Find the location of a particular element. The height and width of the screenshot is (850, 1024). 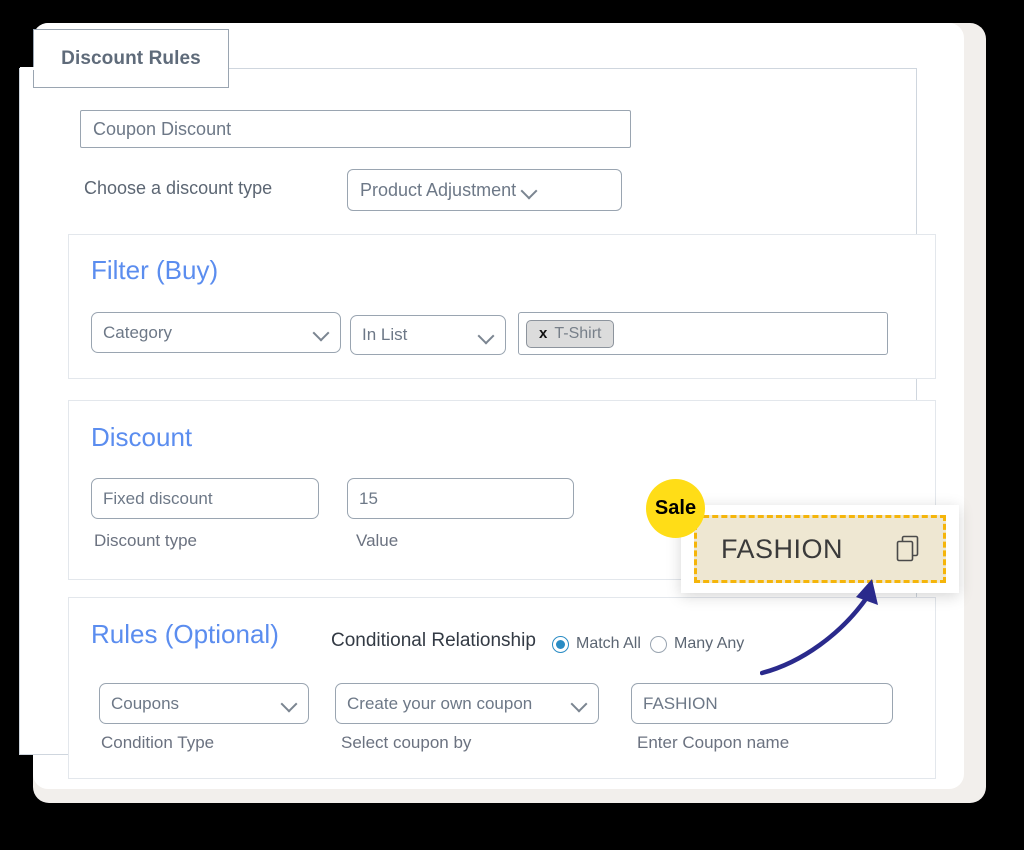

discount-type-selected-value: Product Adjustment is located at coordinates (438, 189).